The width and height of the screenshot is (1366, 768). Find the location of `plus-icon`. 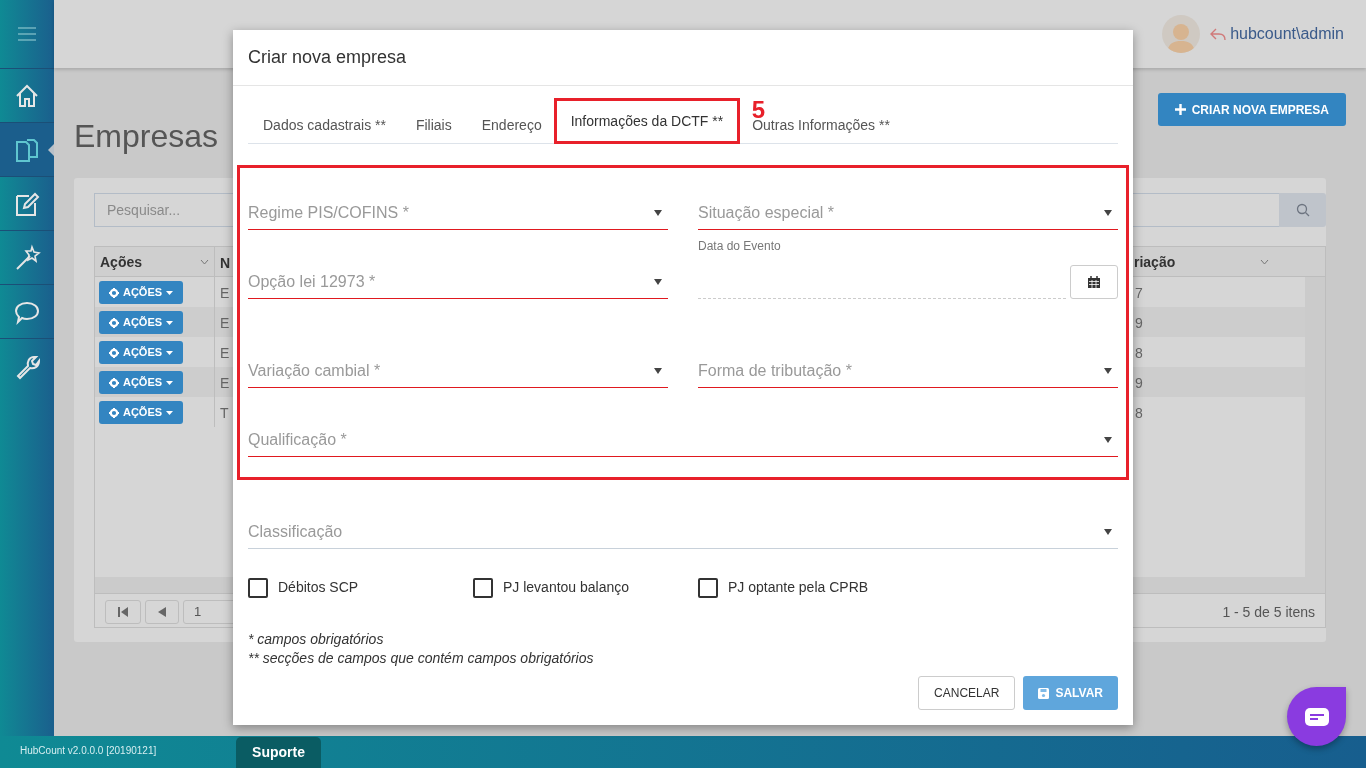

plus-icon is located at coordinates (1180, 109).